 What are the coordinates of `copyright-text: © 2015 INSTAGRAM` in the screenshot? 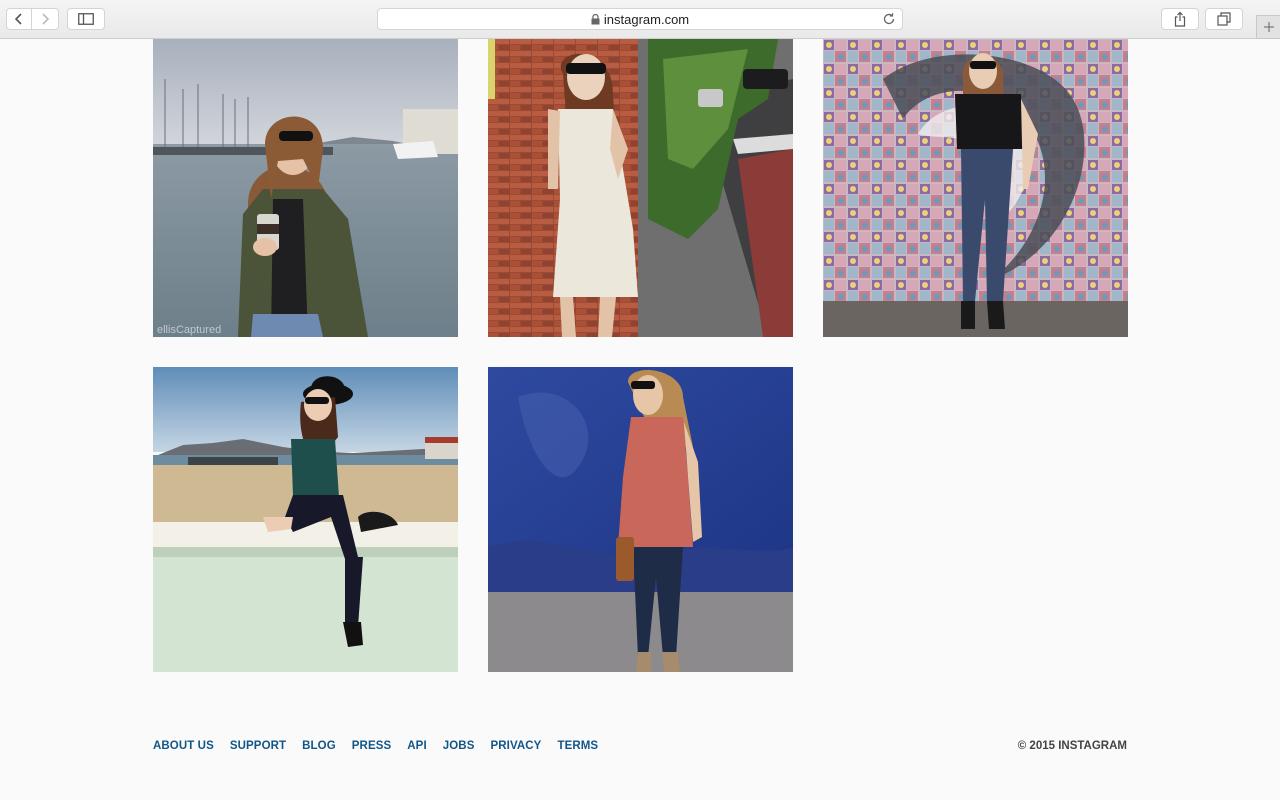 It's located at (1072, 746).